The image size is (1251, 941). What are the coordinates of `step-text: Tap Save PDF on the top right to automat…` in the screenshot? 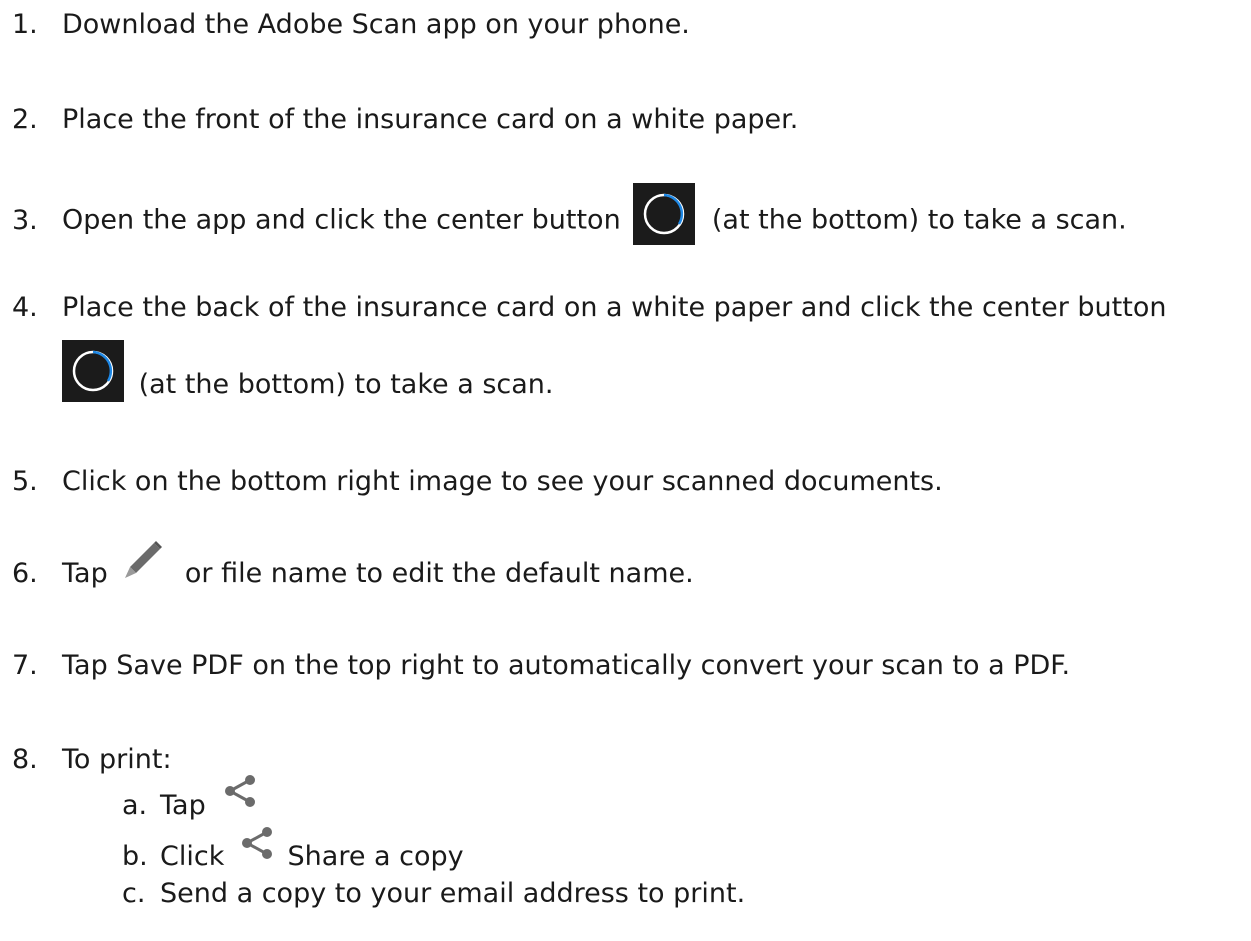 It's located at (566, 665).